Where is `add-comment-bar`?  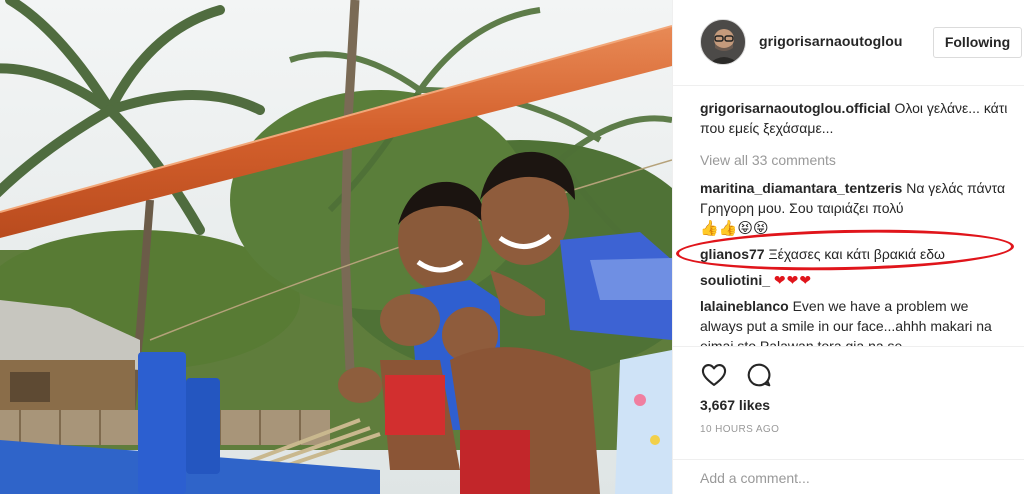 add-comment-bar is located at coordinates (848, 476).